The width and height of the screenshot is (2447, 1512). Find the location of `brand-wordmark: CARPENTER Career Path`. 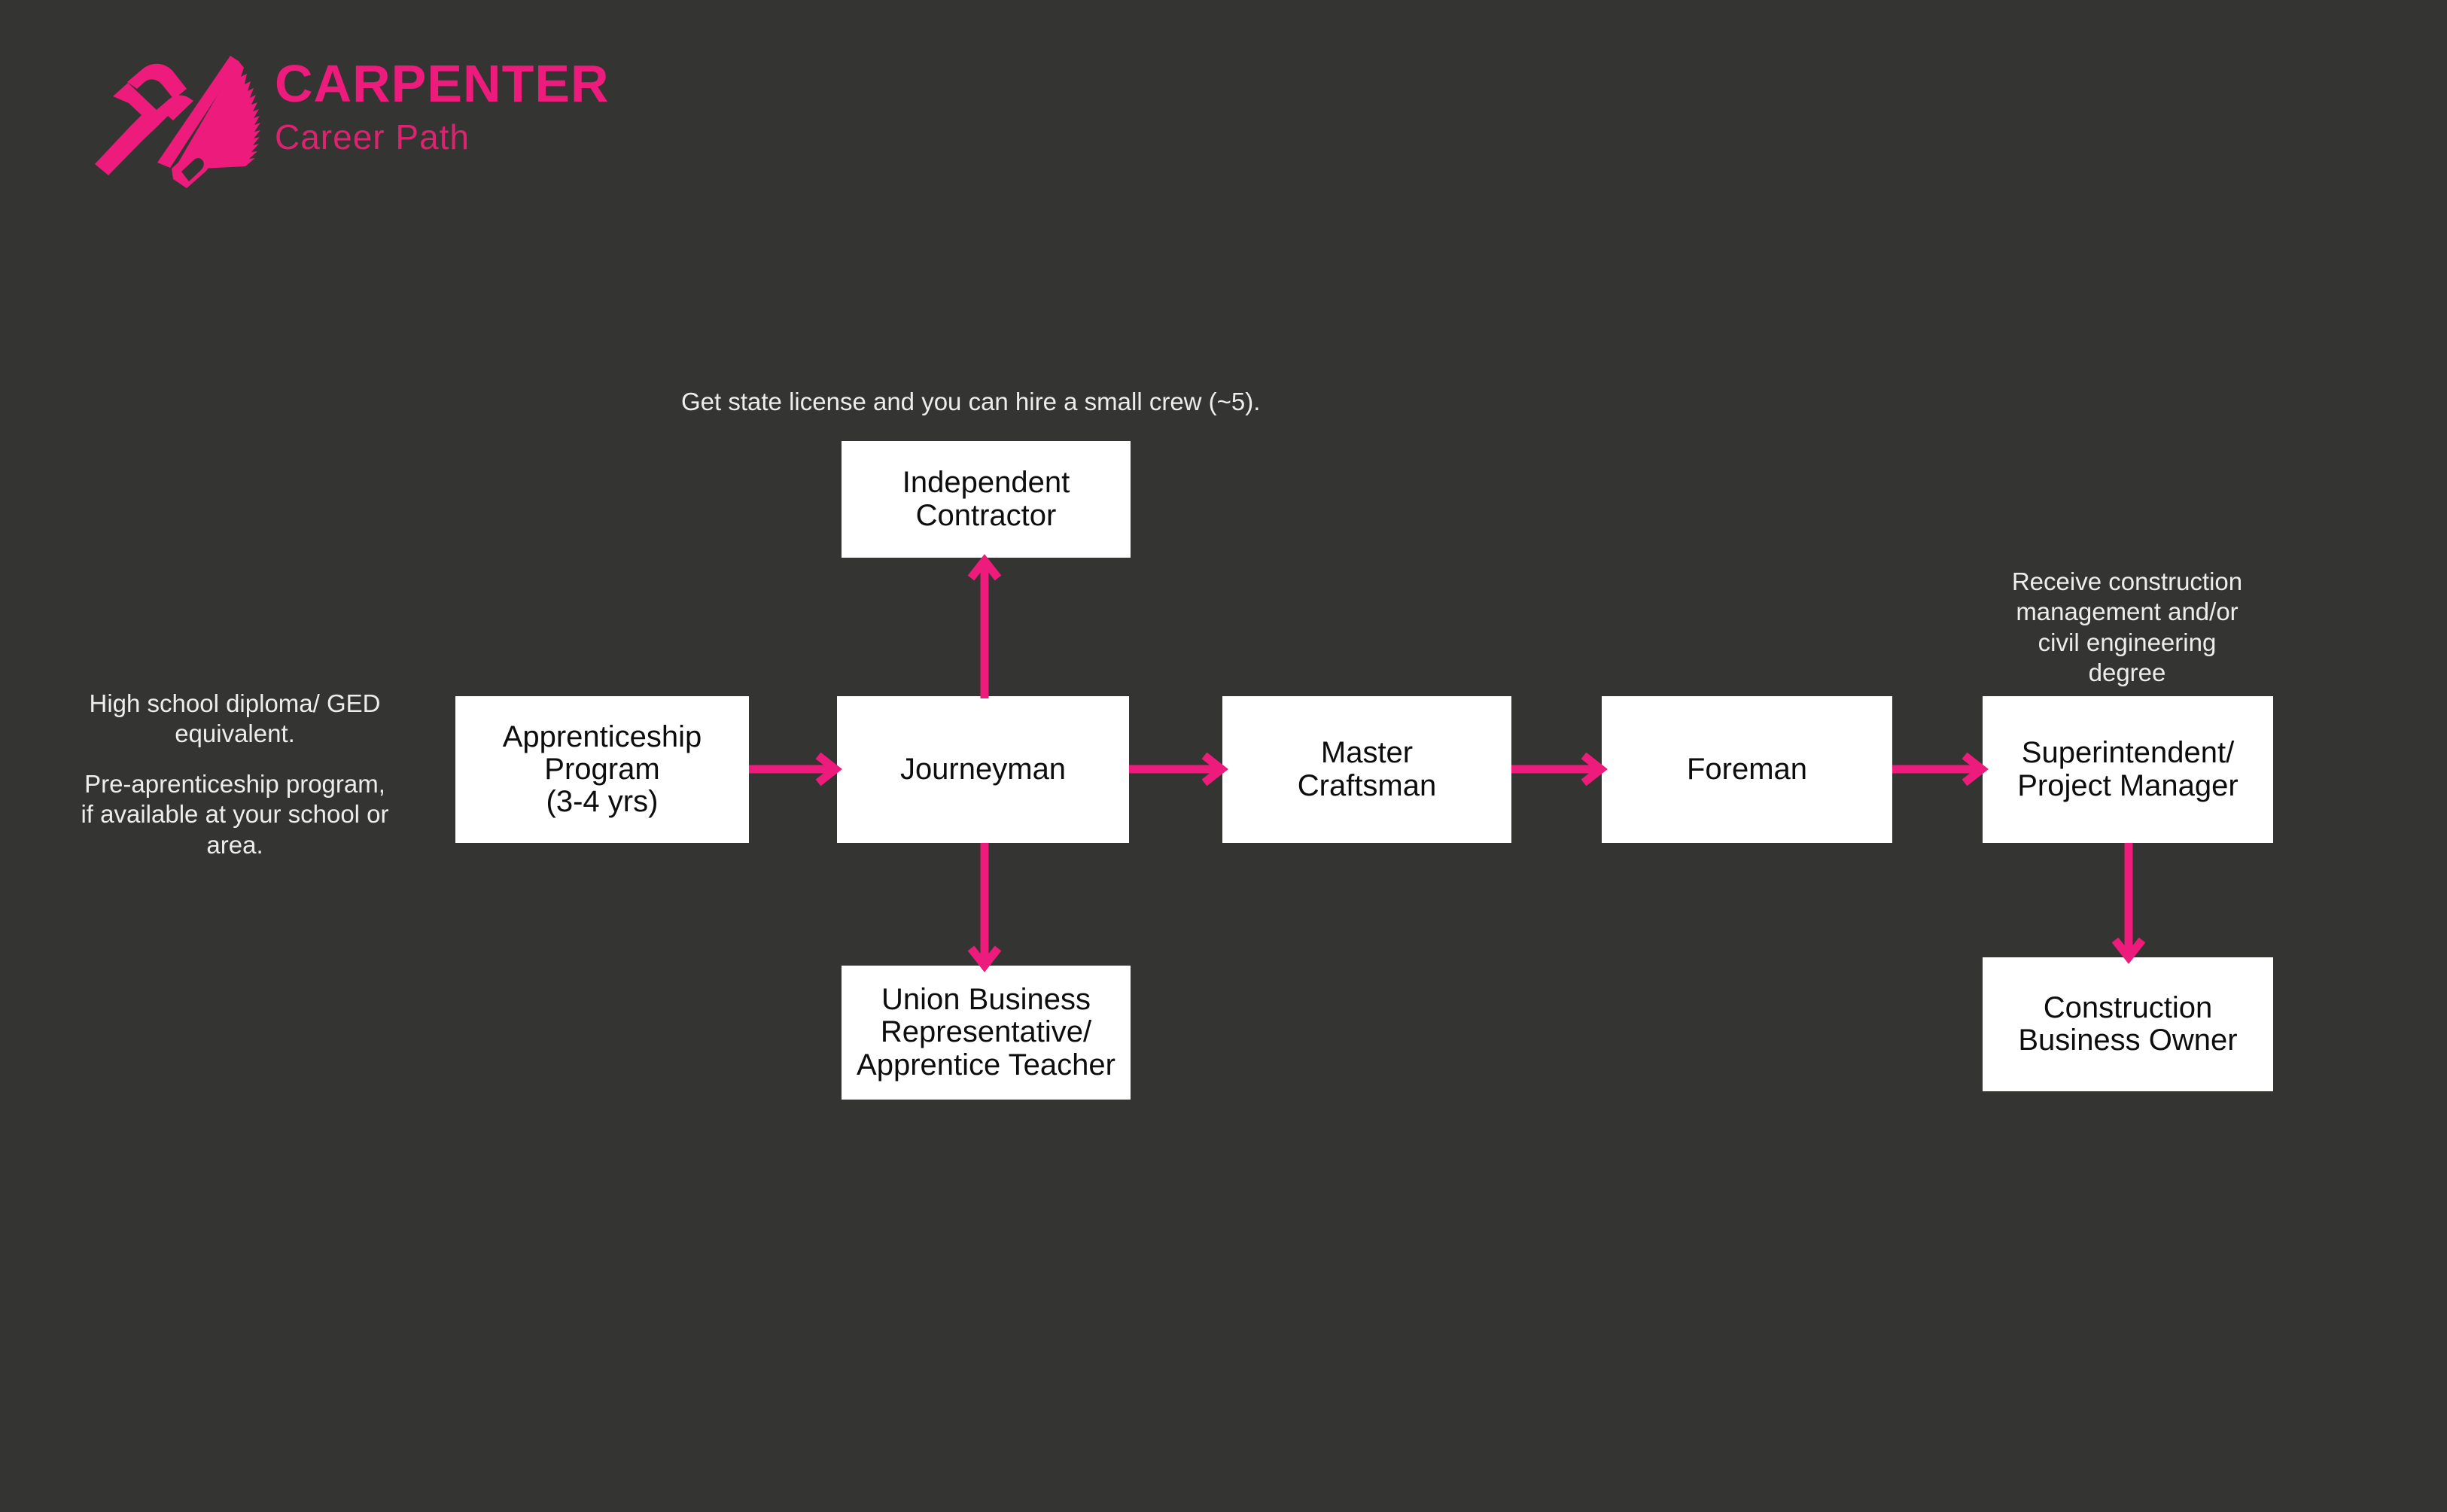

brand-wordmark: CARPENTER Career Path is located at coordinates (451, 105).